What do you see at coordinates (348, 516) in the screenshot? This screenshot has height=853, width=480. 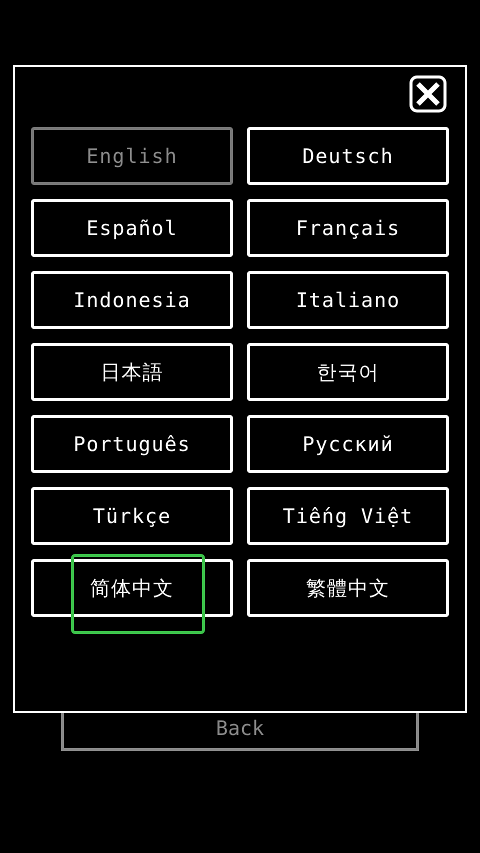 I see `language-button: Tiếng Việt` at bounding box center [348, 516].